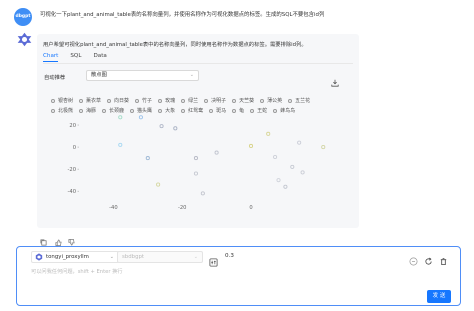 The width and height of the screenshot is (474, 311). What do you see at coordinates (122, 101) in the screenshot?
I see `legend-label: 向日葵` at bounding box center [122, 101].